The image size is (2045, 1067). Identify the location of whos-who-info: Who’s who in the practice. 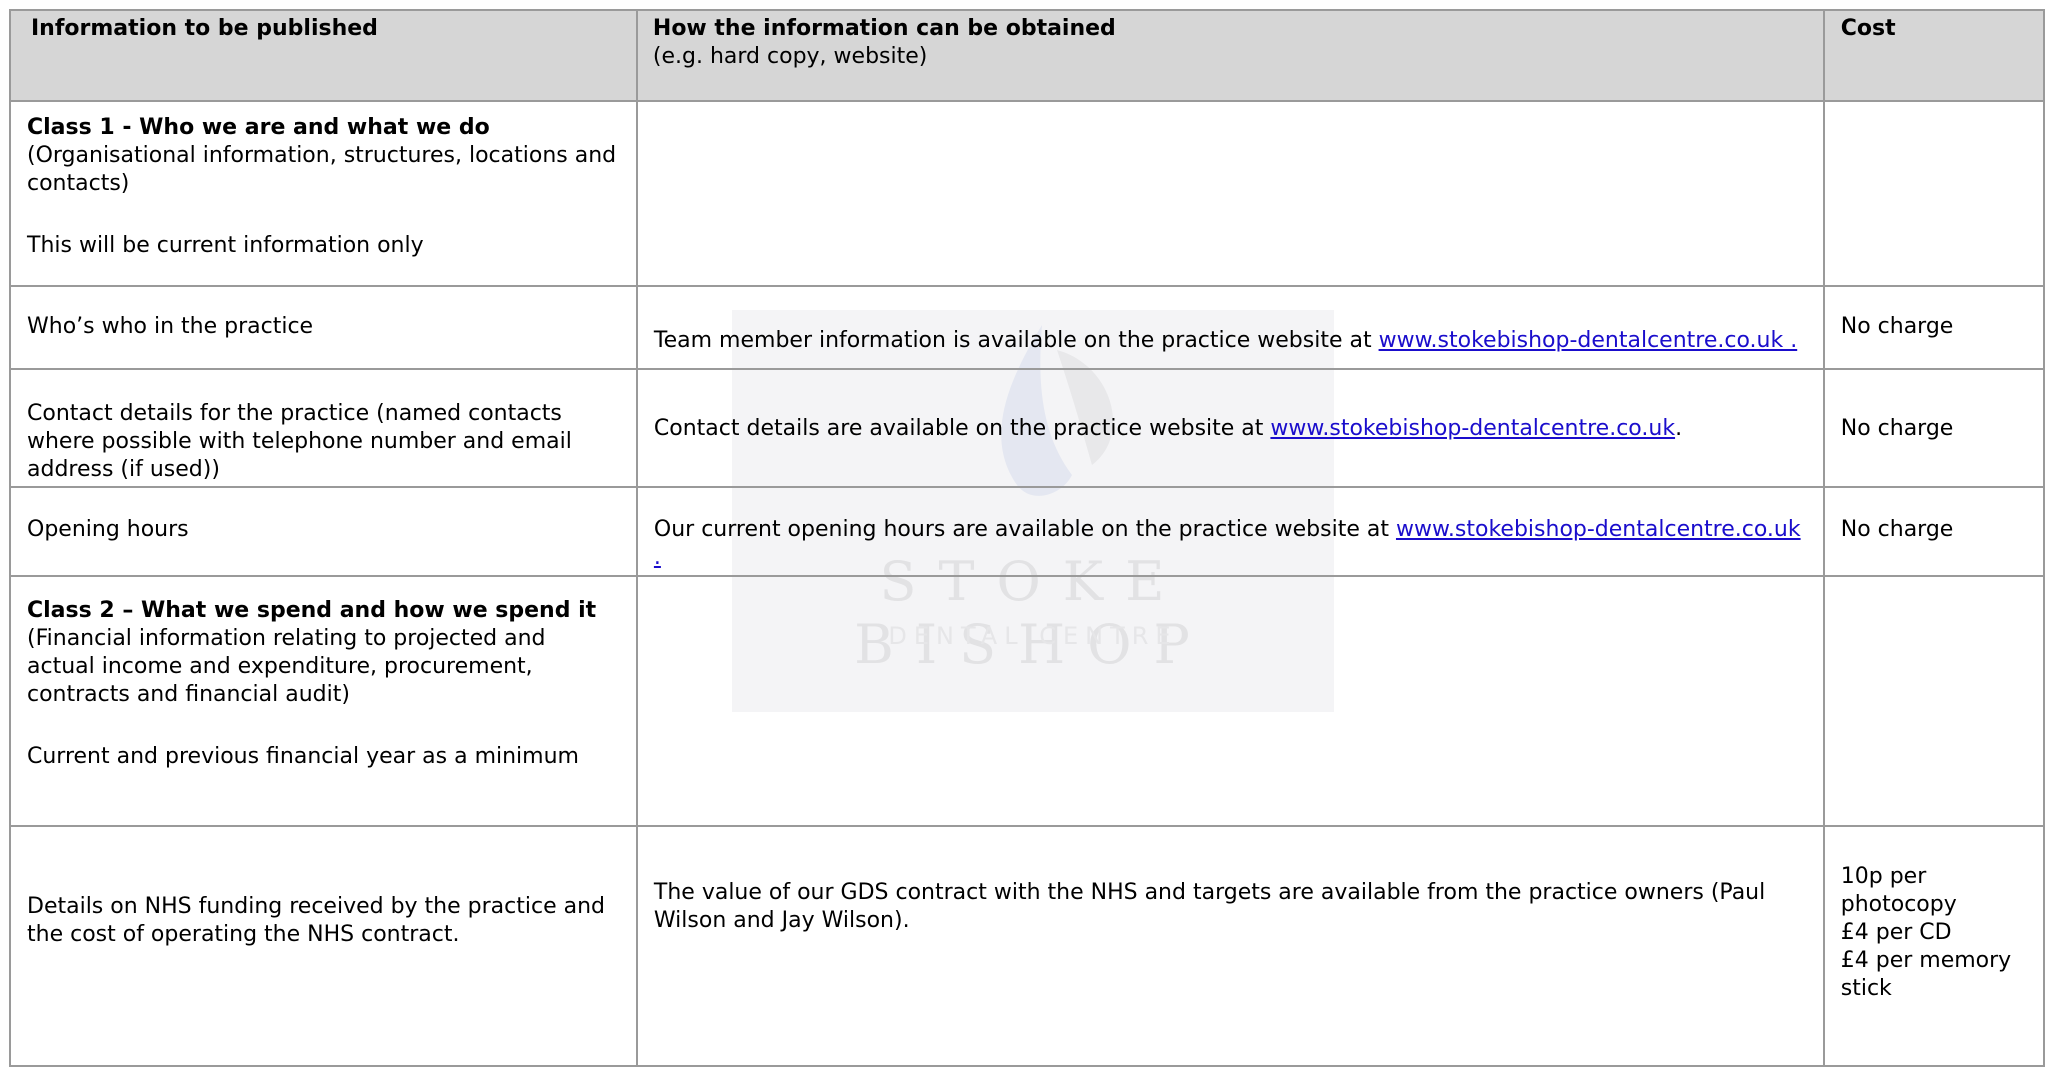
(170, 326).